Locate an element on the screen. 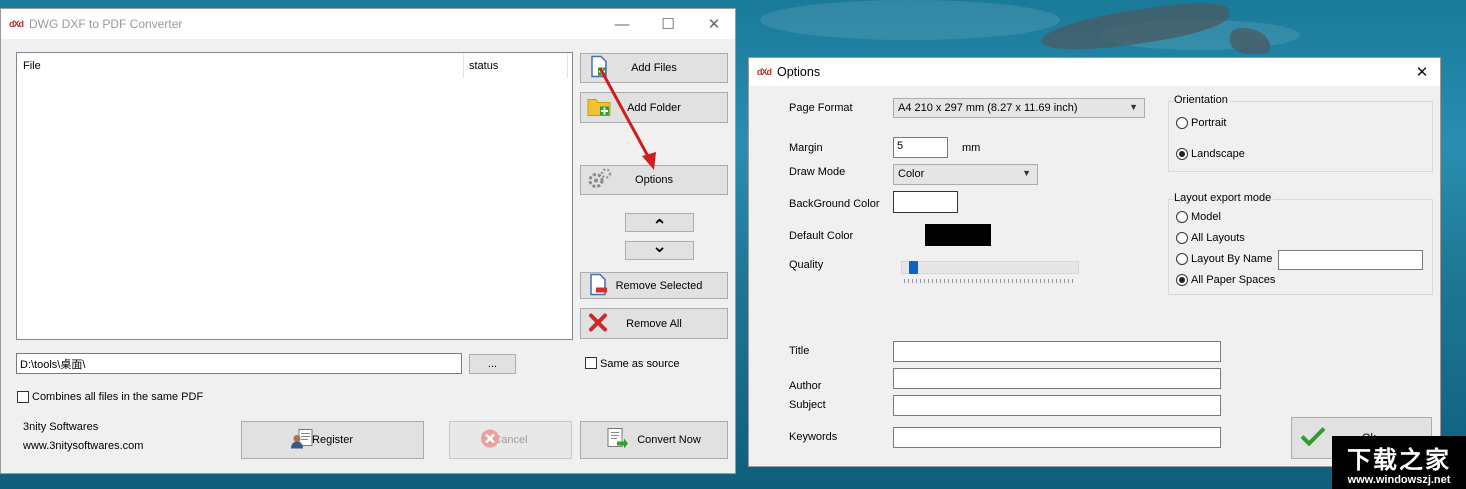 Image resolution: width=1466 pixels, height=489 pixels. remove-file-icon is located at coordinates (599, 285).